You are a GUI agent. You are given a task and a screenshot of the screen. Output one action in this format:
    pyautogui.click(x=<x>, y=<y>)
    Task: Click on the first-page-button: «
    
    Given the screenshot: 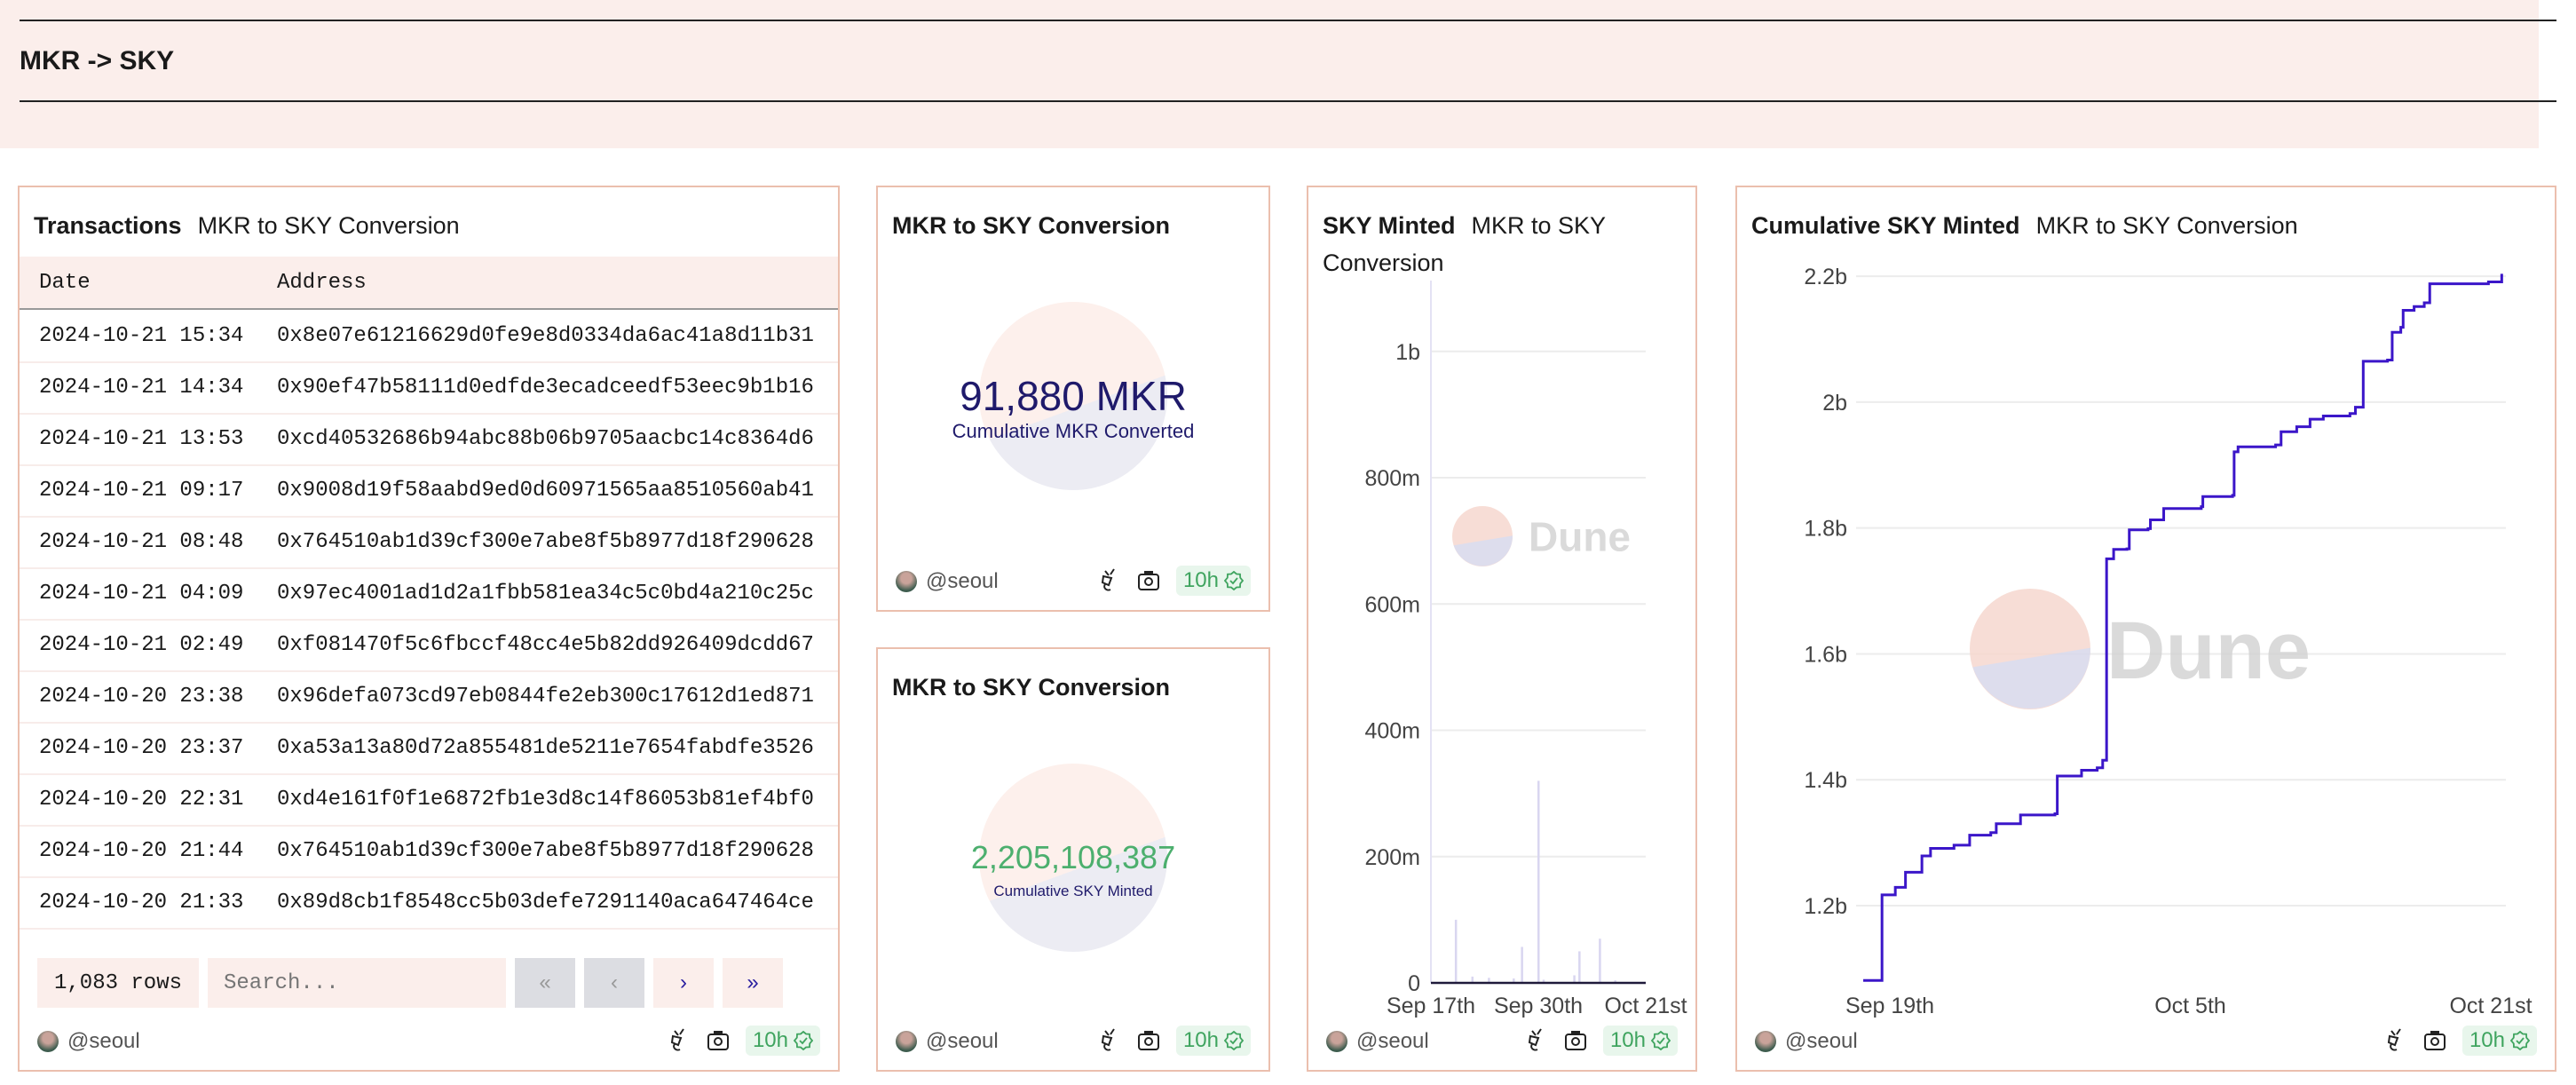 What is the action you would take?
    pyautogui.click(x=545, y=983)
    